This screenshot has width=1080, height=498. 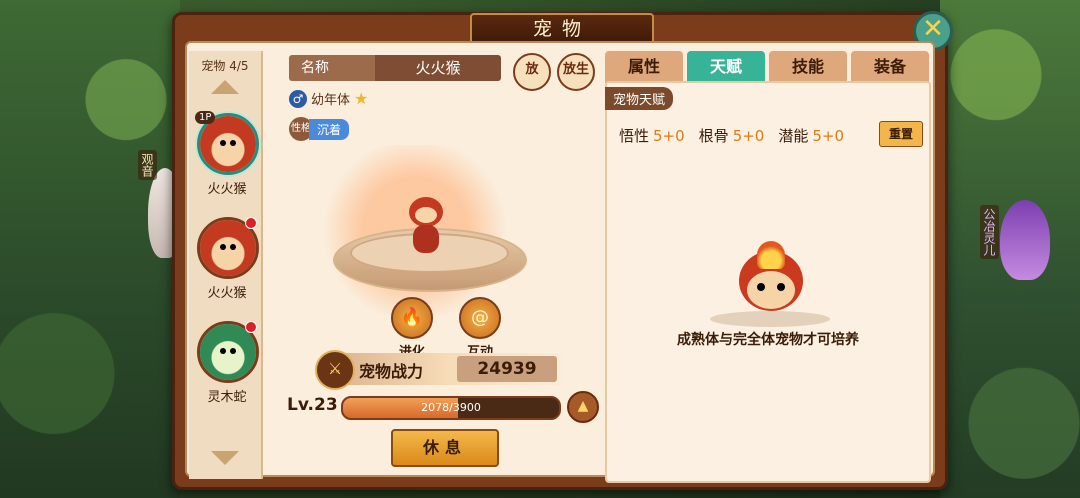 I want to click on star-icon: ★, so click(x=361, y=98).